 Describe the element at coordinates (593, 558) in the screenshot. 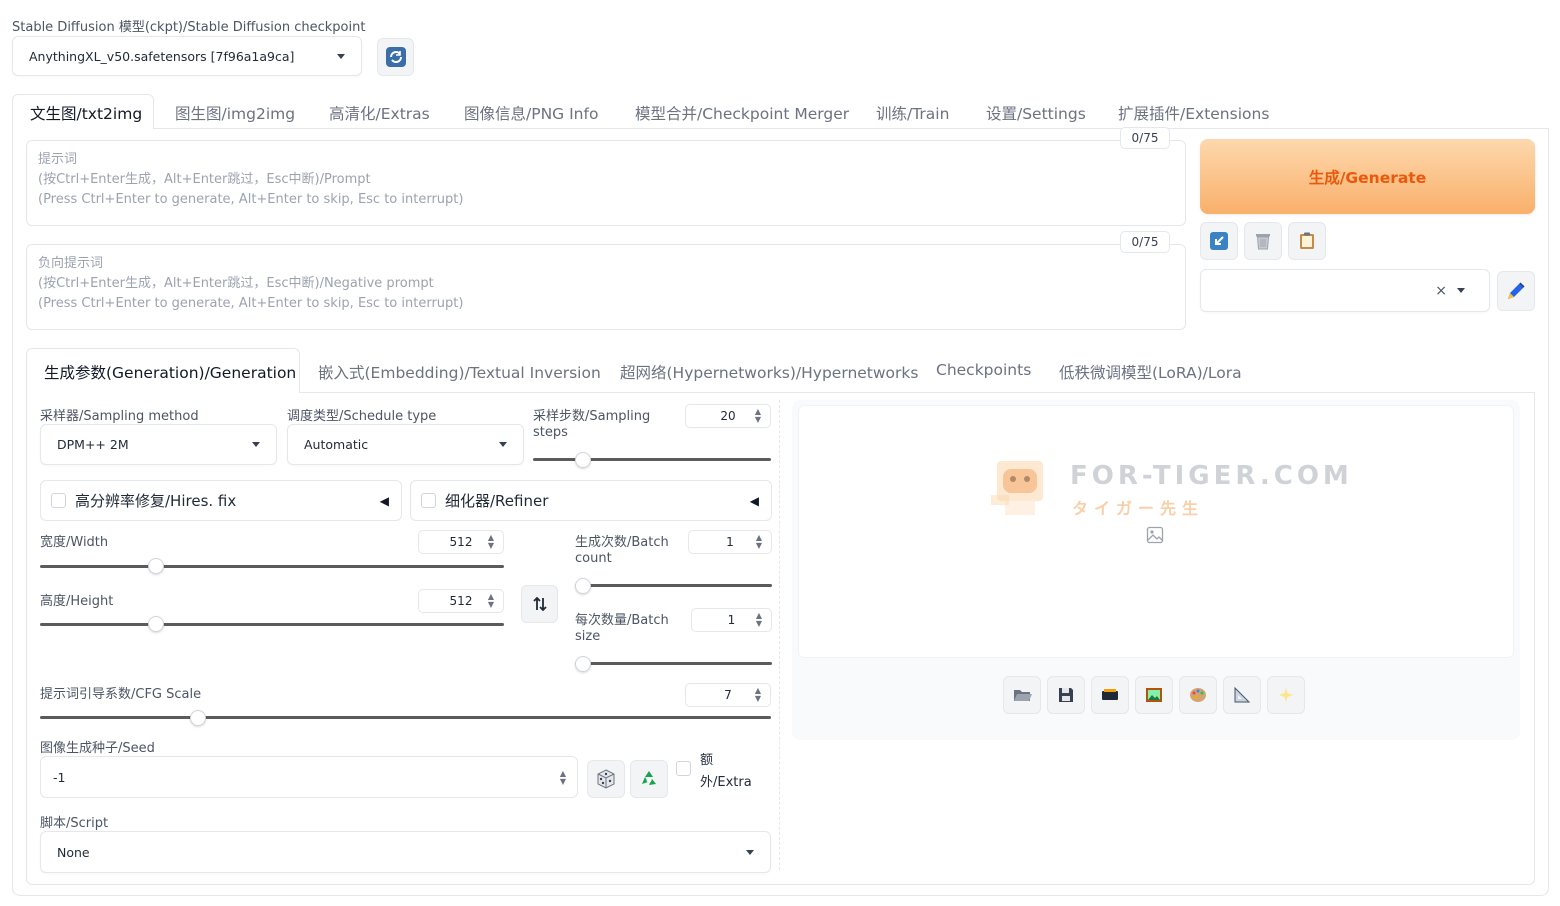

I see `batch-count-label-2: count` at that location.